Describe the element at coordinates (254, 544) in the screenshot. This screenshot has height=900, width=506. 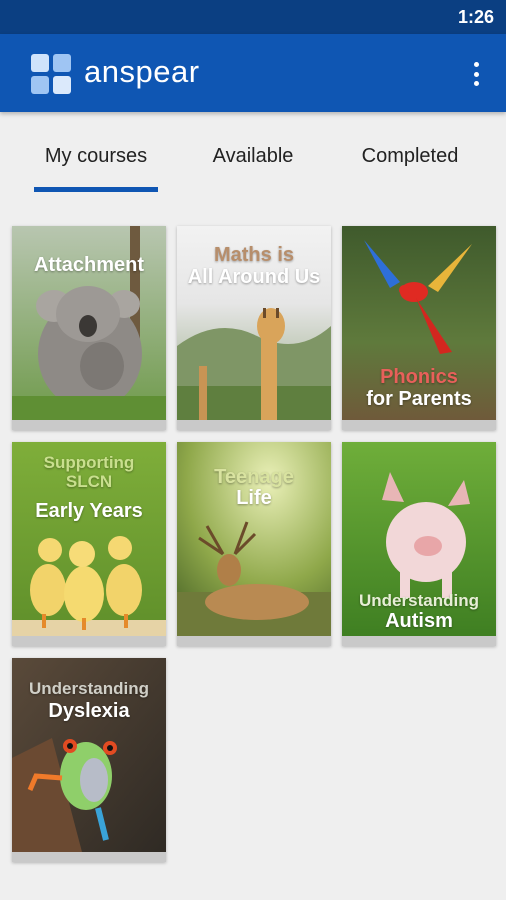
I see `course-card-teenage-life: Teenage Life` at that location.